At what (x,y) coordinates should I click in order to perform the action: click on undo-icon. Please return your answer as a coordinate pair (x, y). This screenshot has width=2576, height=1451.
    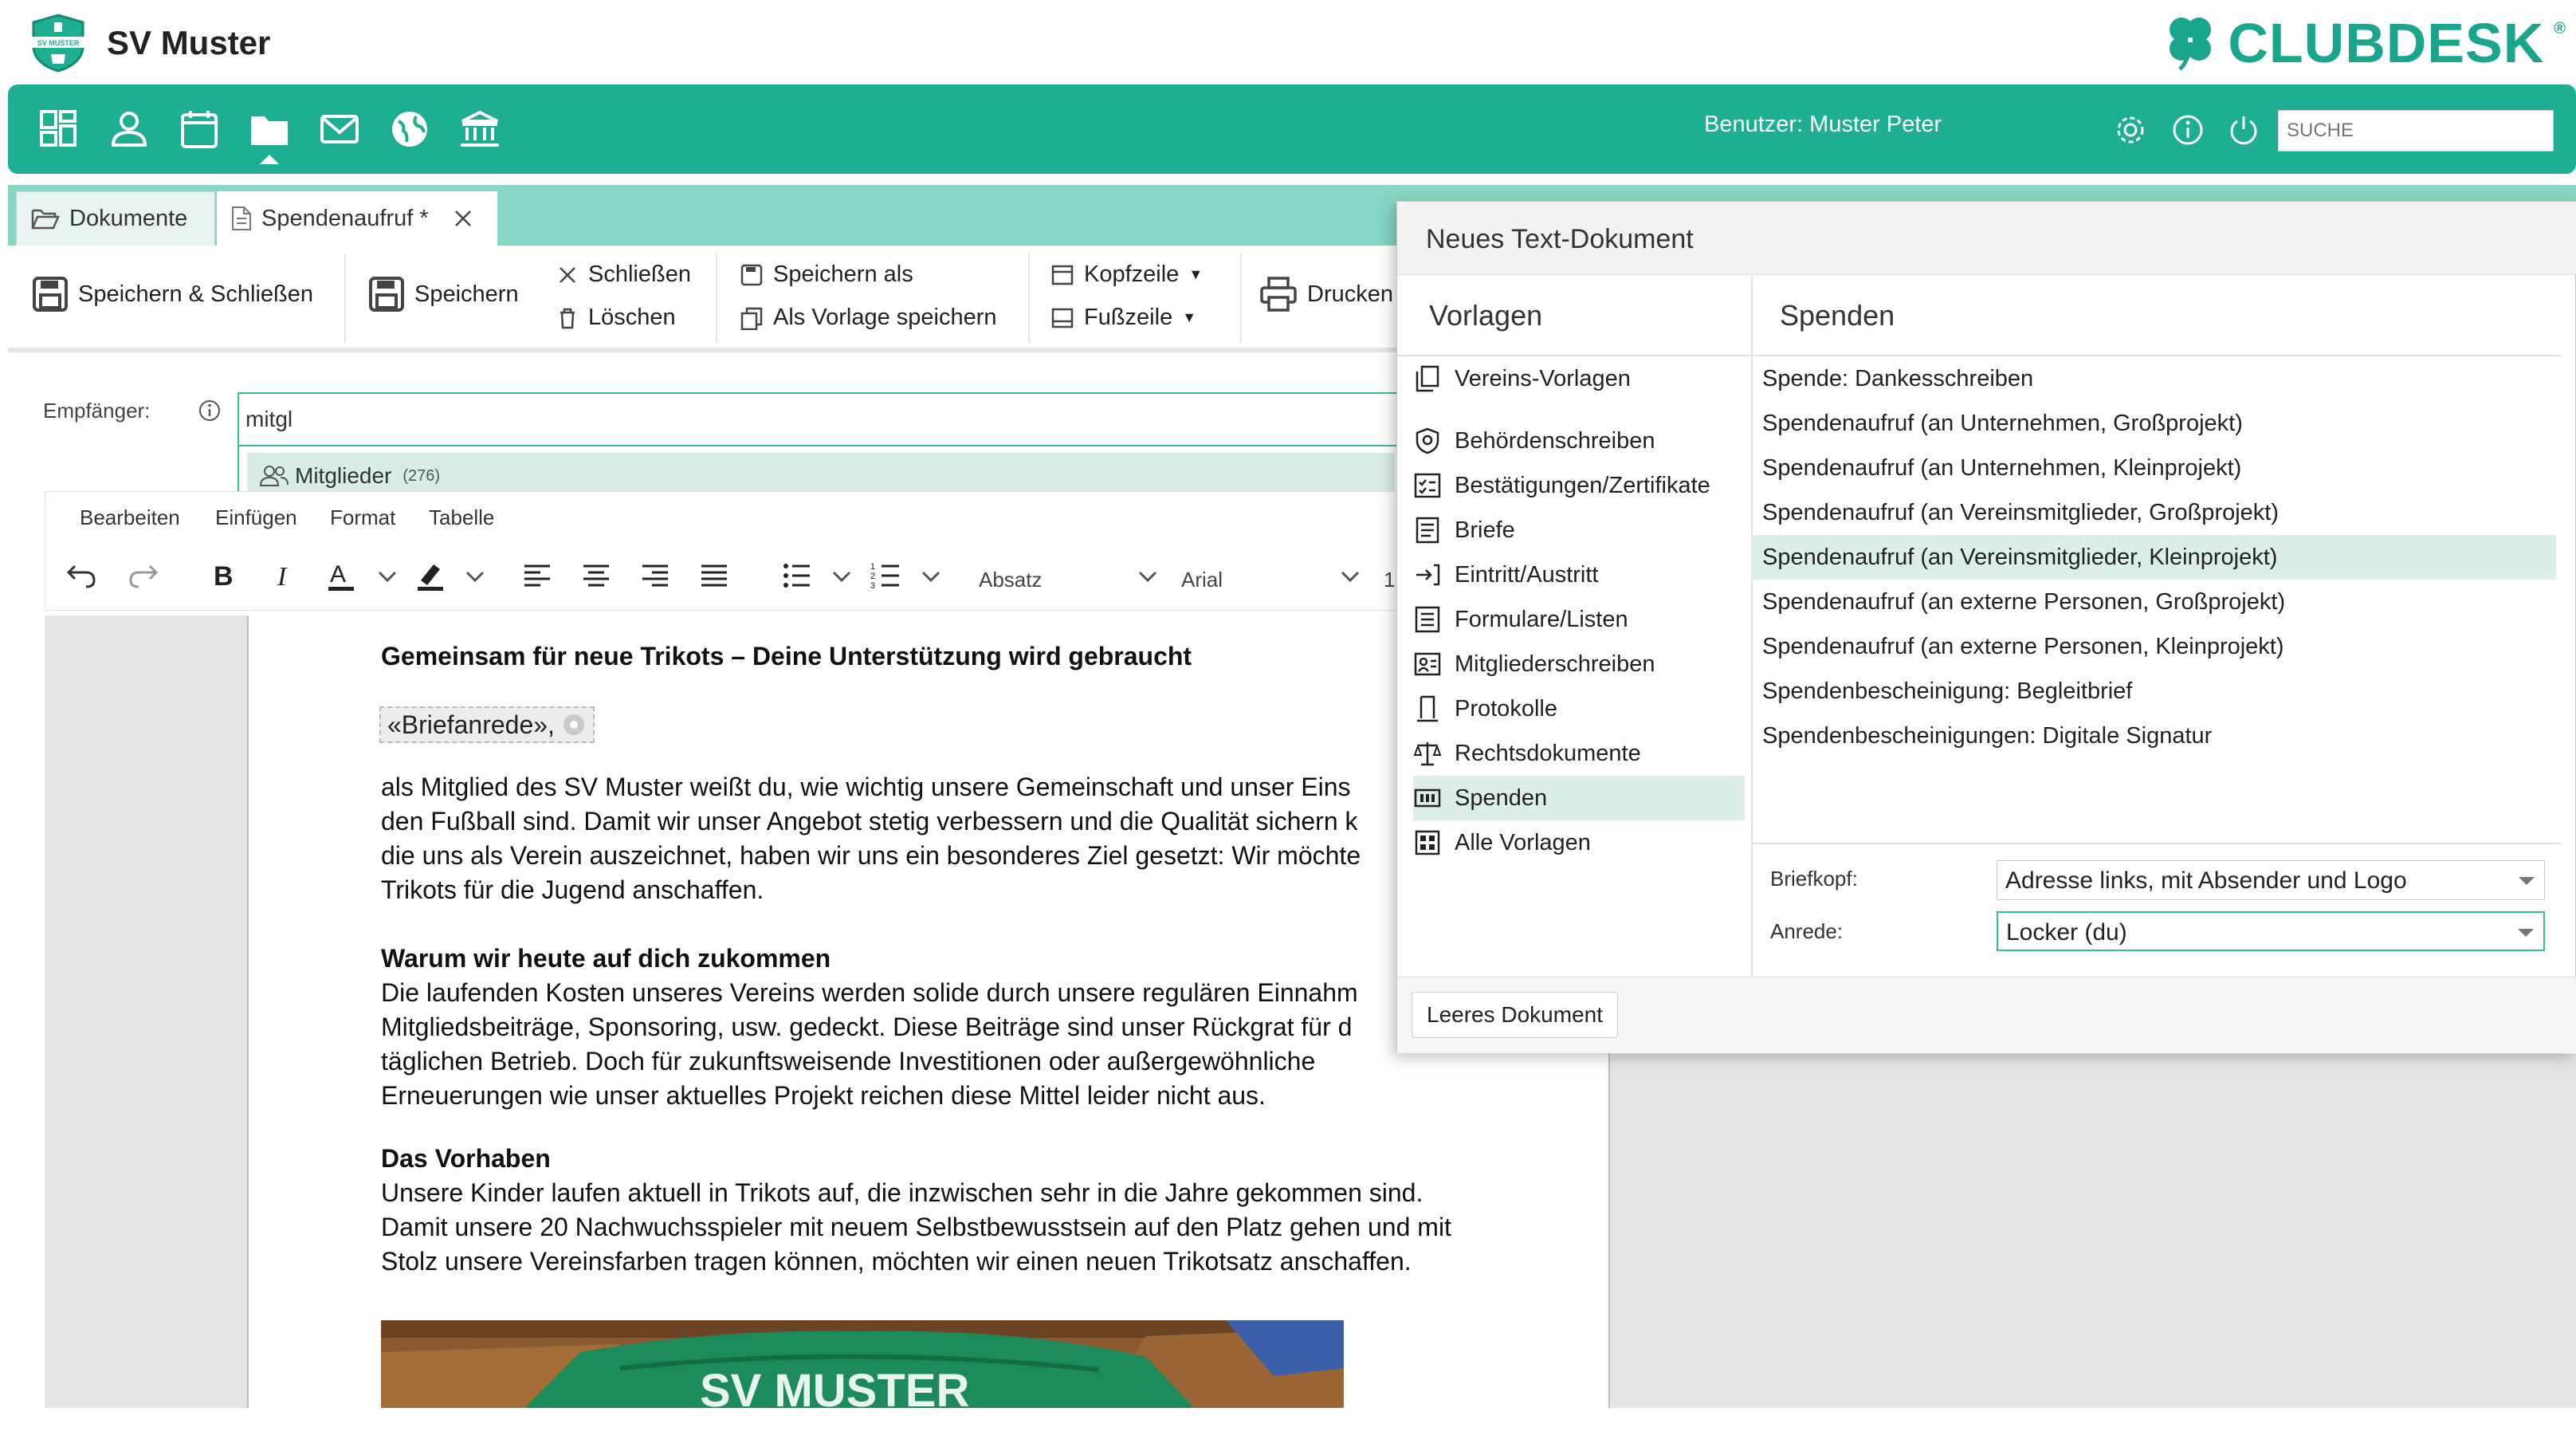
    Looking at the image, I should click on (81, 576).